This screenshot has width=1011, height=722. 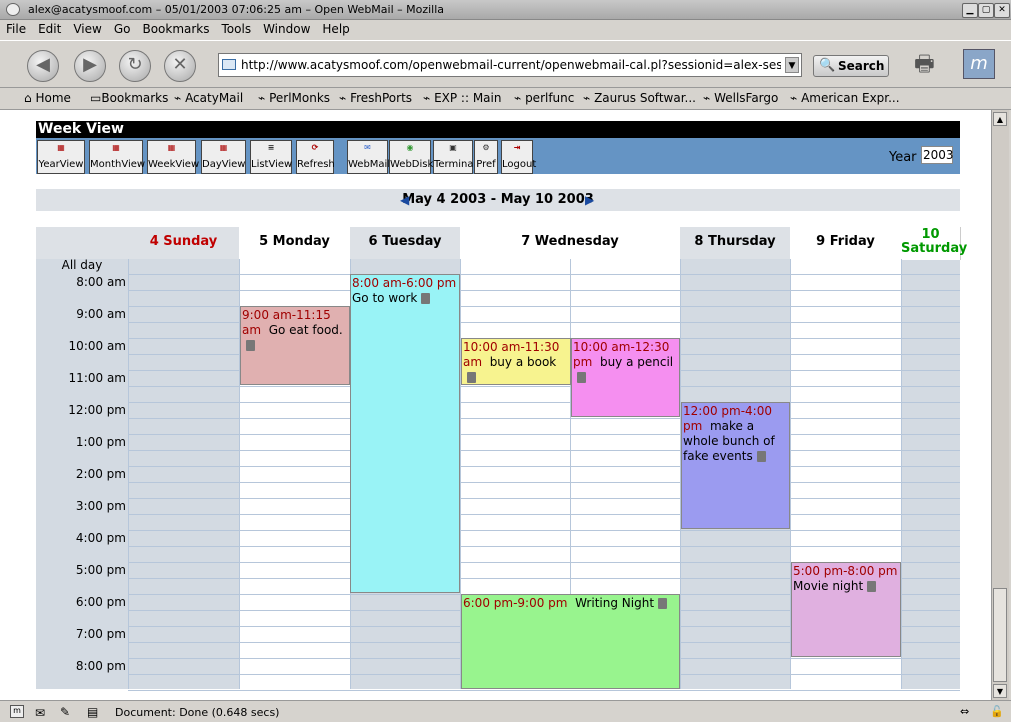 I want to click on next-week-icon: ▶, so click(x=589, y=200).